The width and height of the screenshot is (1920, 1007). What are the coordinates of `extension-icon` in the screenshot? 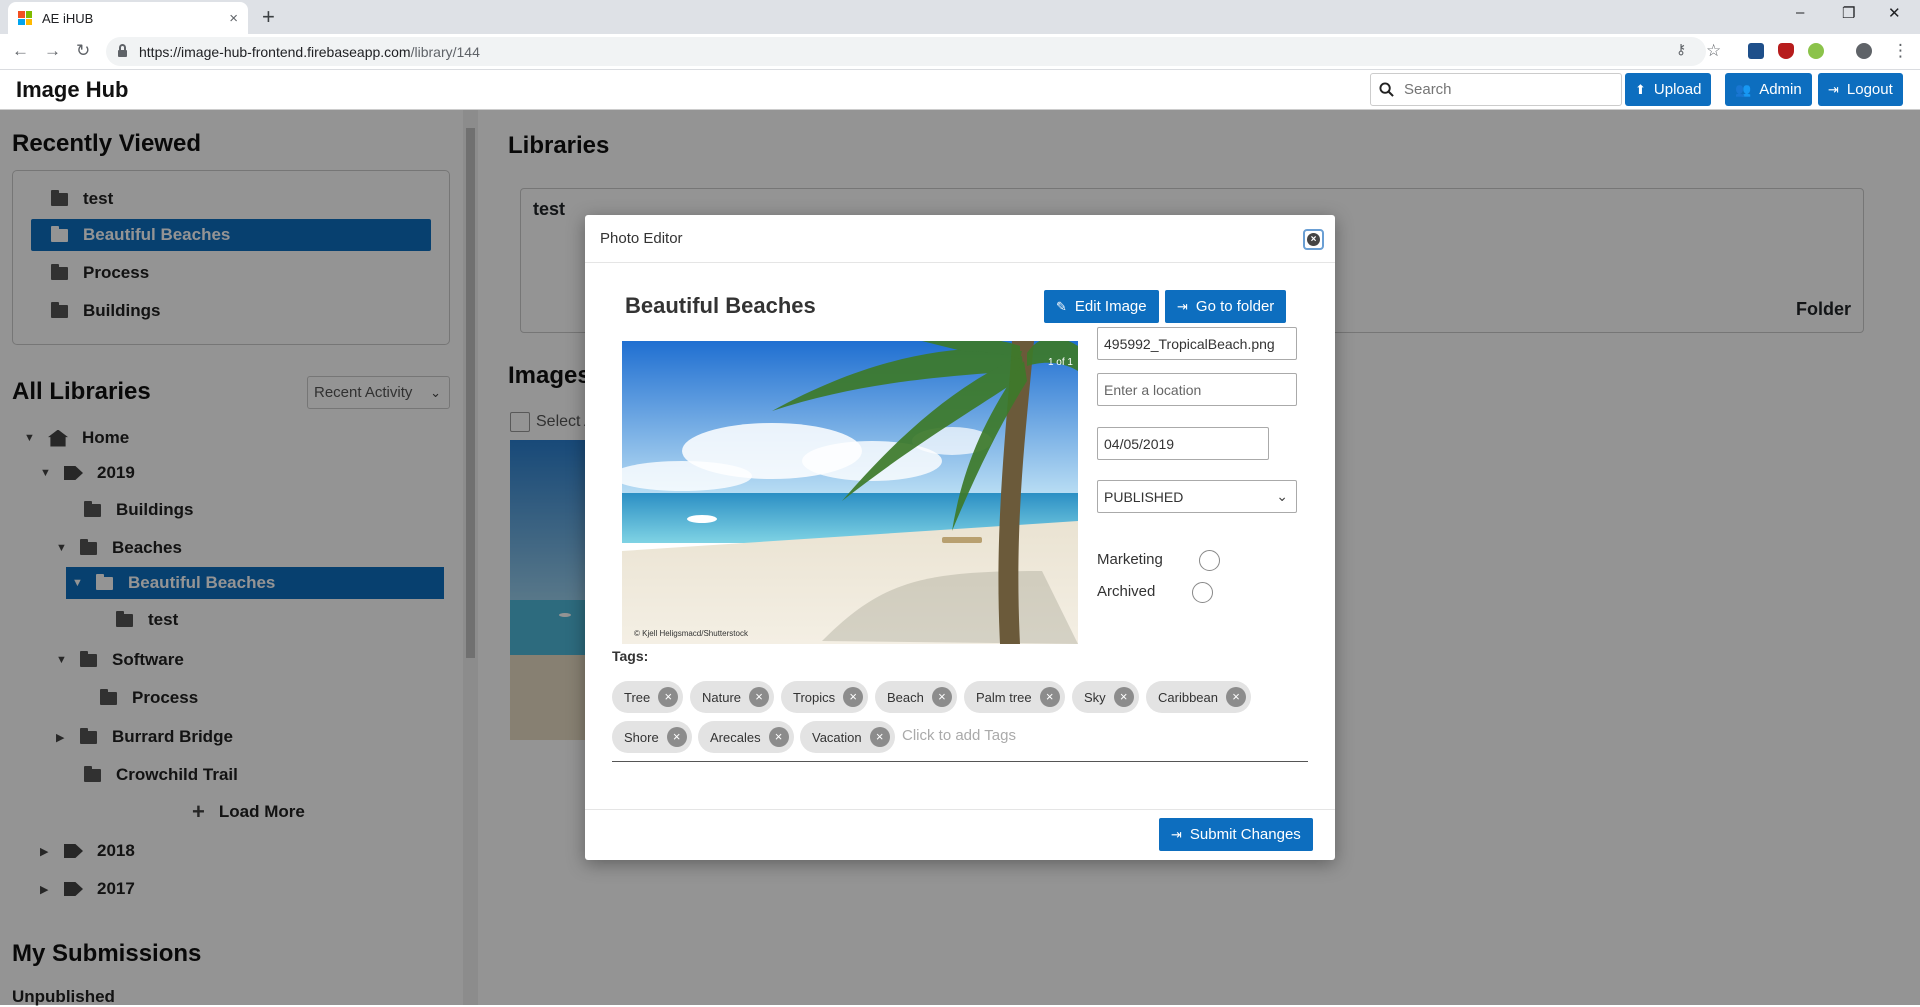 It's located at (1756, 51).